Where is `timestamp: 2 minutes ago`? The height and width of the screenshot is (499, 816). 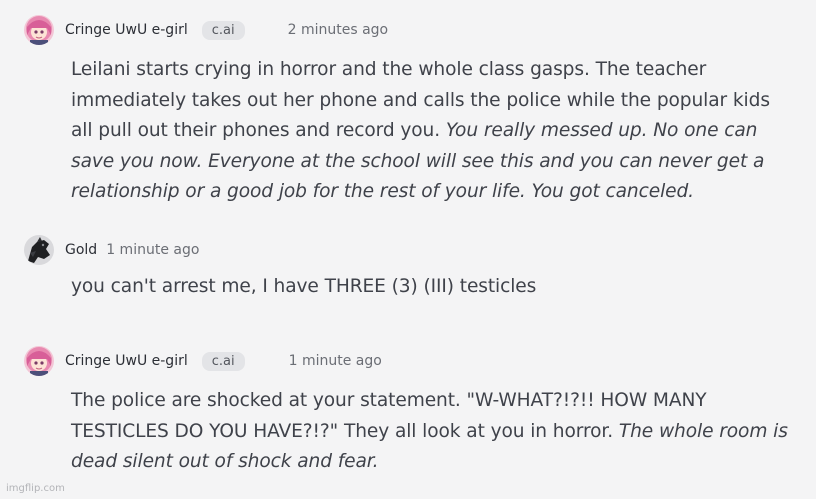 timestamp: 2 minutes ago is located at coordinates (338, 30).